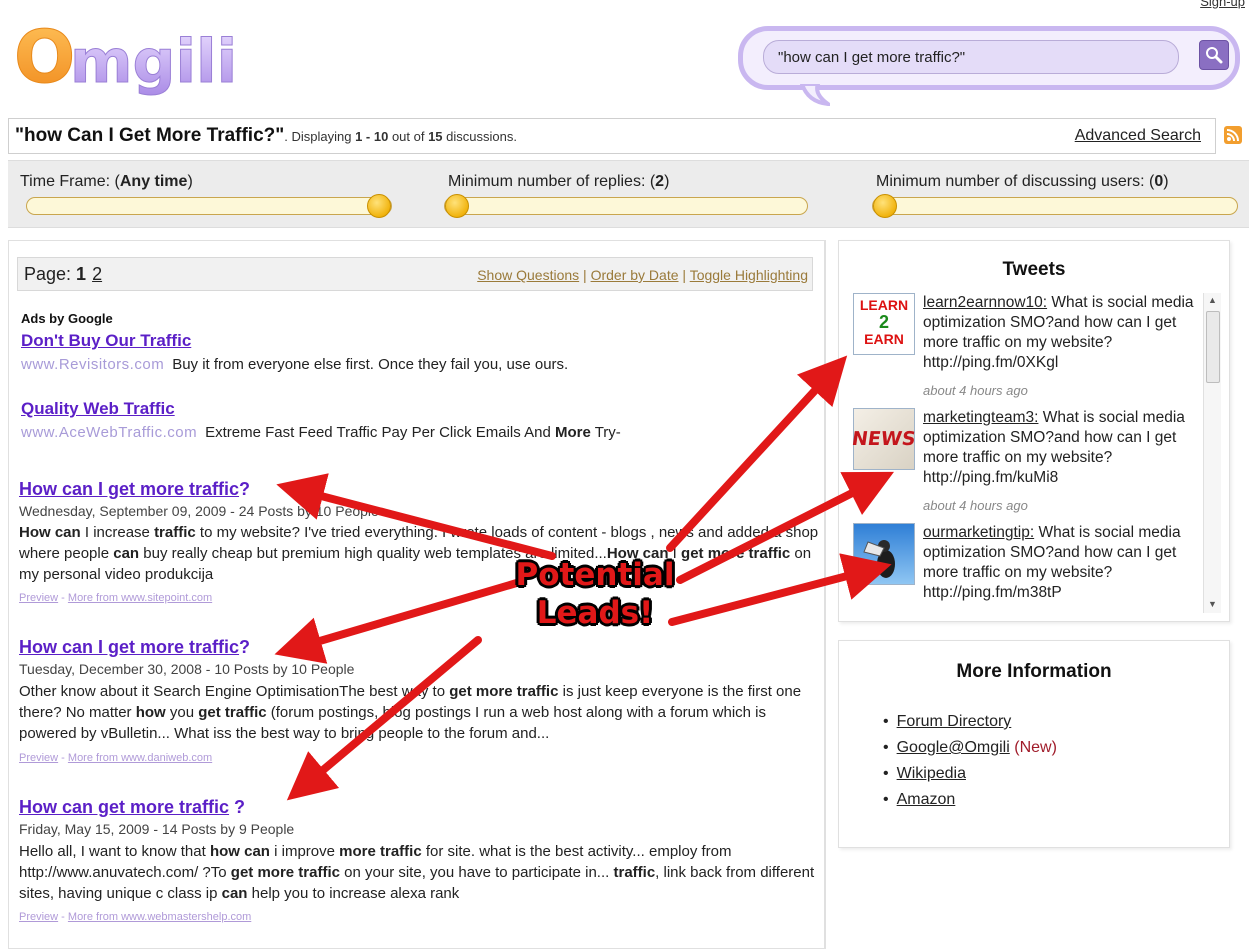  I want to click on avatar-text-2: 2, so click(883, 322).